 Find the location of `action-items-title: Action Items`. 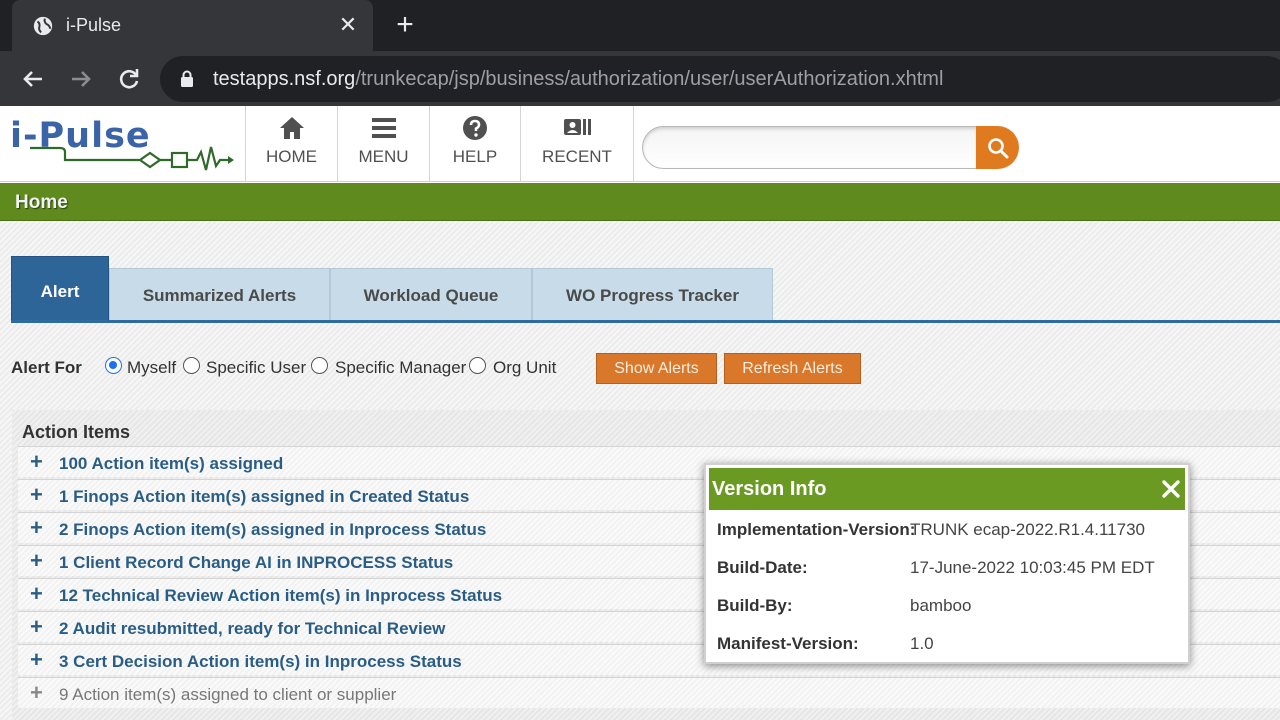

action-items-title: Action Items is located at coordinates (76, 432).